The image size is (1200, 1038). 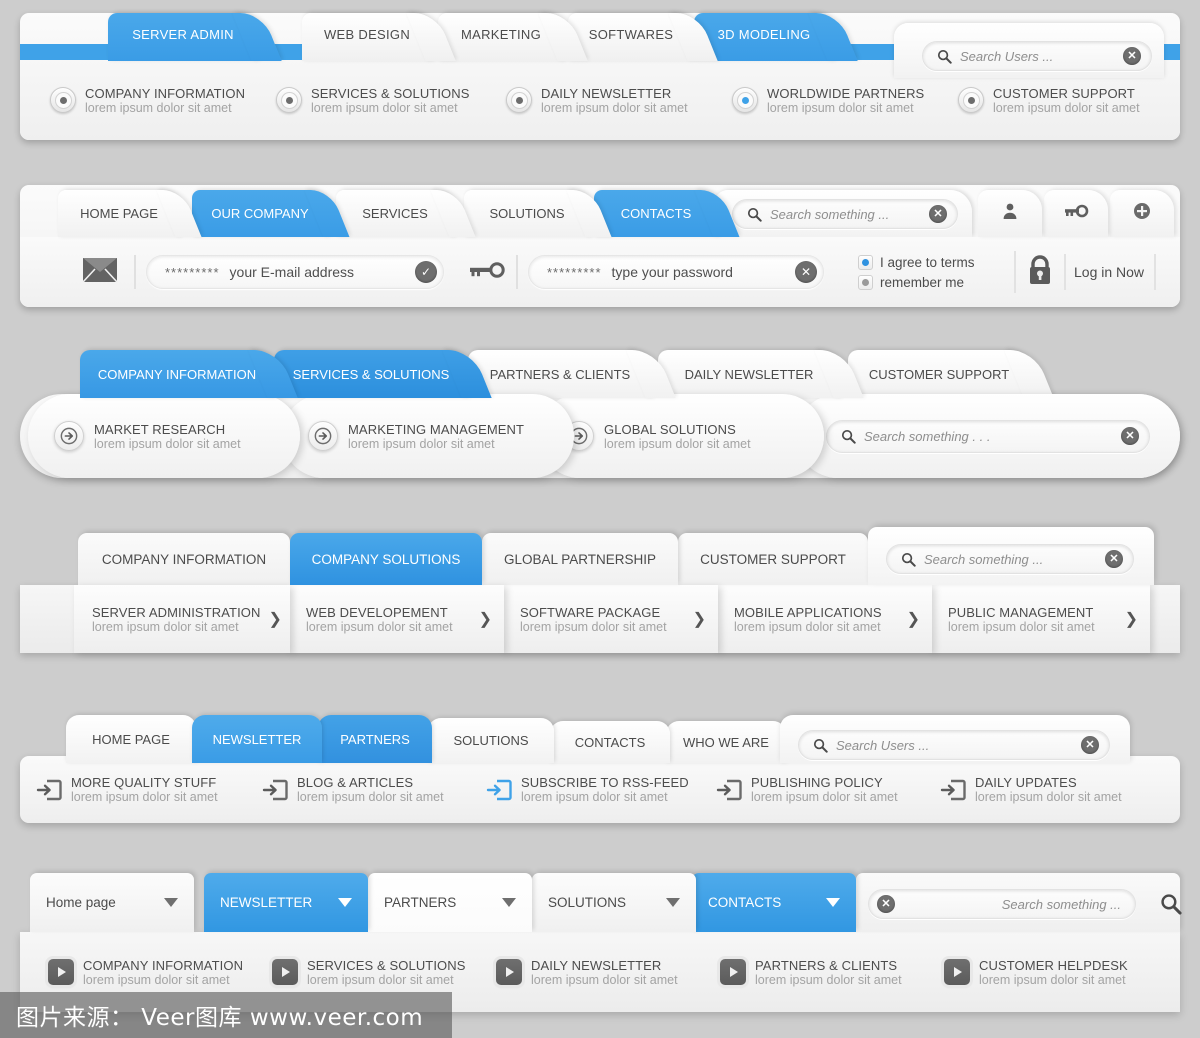 What do you see at coordinates (513, 37) in the screenshot?
I see `tab-marketing: MARKETING` at bounding box center [513, 37].